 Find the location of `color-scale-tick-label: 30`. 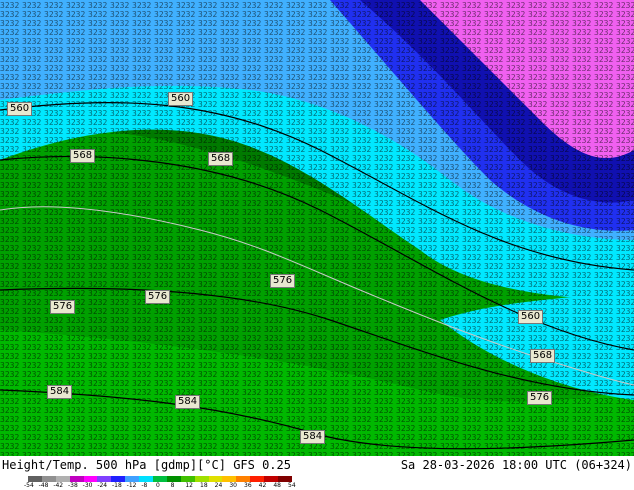

color-scale-tick-label: 30 is located at coordinates (233, 485).